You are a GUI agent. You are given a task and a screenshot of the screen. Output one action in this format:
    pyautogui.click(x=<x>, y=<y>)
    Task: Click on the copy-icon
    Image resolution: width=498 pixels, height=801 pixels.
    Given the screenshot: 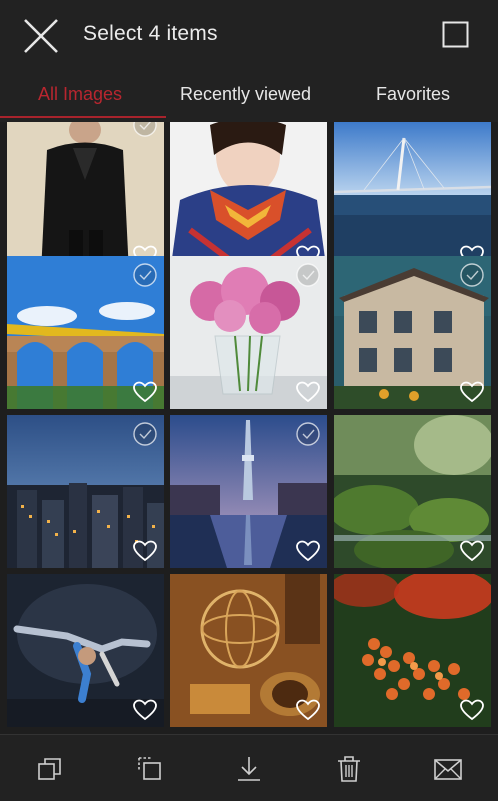 What is the action you would take?
    pyautogui.click(x=50, y=769)
    